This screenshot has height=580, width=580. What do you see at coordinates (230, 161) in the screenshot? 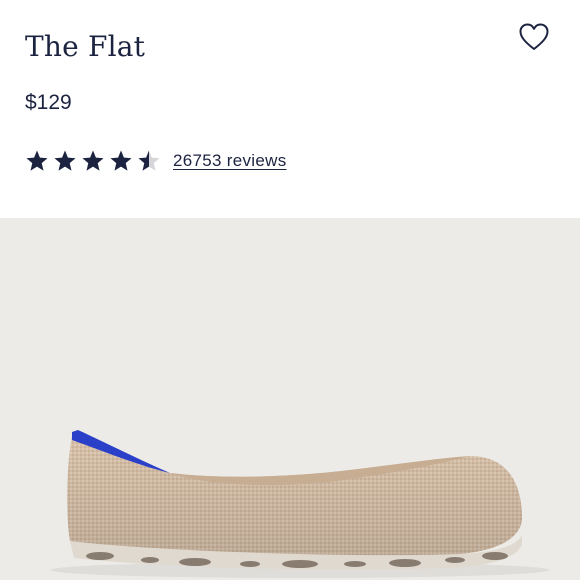
I see `reviews-link: 26753 reviews` at bounding box center [230, 161].